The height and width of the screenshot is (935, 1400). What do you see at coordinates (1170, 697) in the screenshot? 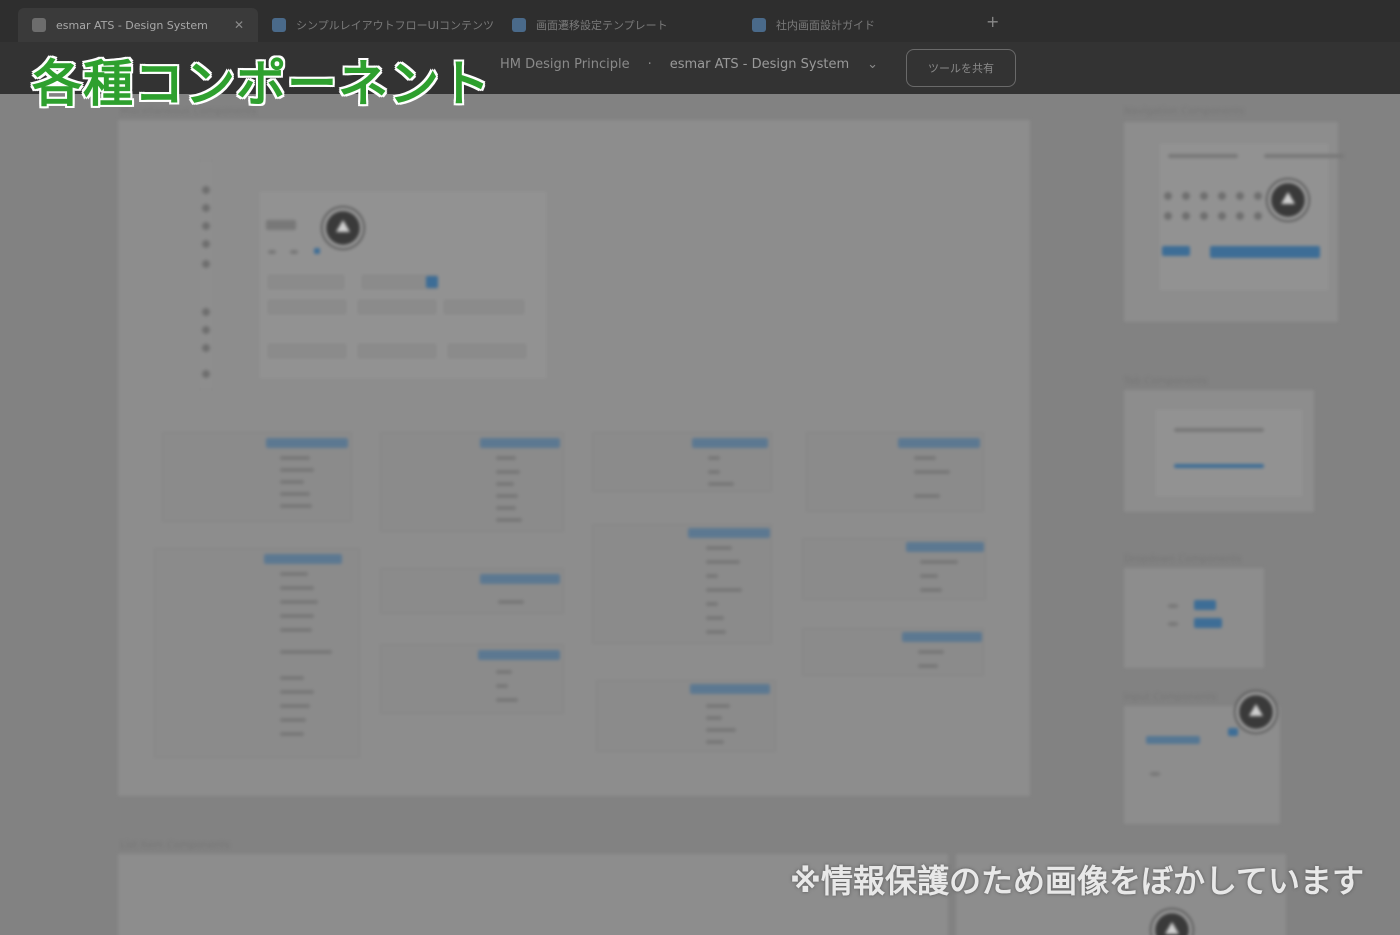
I see `frame-label: Input Components` at bounding box center [1170, 697].